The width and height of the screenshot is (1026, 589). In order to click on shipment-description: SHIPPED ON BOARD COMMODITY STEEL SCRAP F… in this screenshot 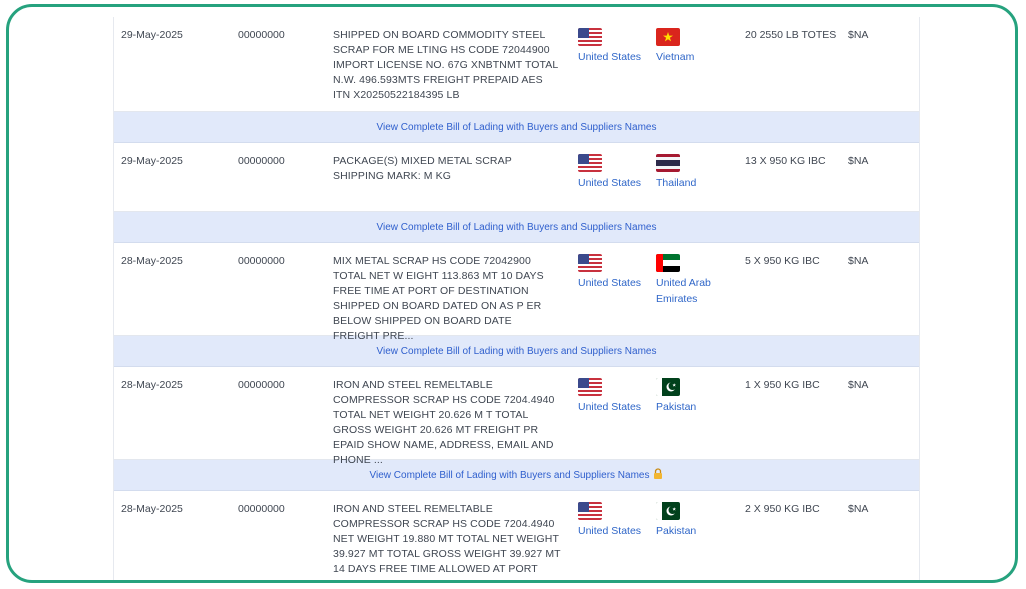, I will do `click(445, 65)`.